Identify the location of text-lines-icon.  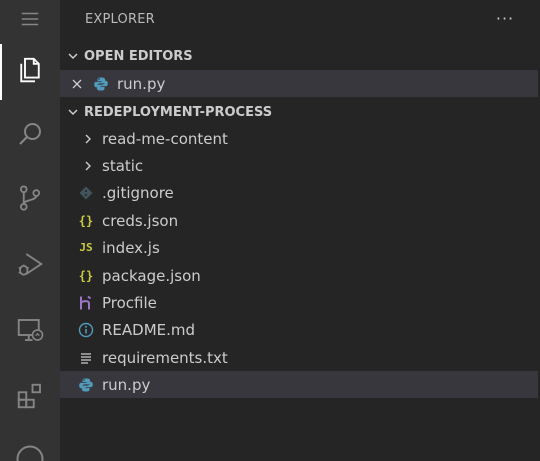
(86, 358).